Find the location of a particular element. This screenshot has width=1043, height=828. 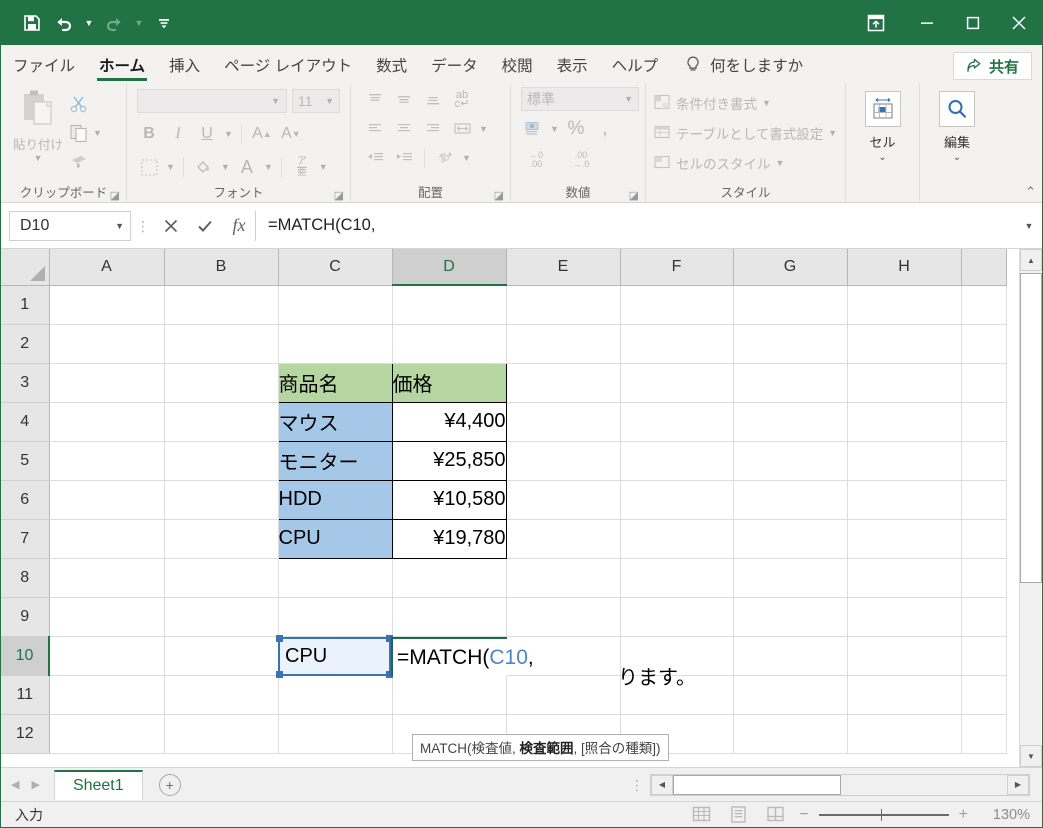

cell-b10 is located at coordinates (221, 656).